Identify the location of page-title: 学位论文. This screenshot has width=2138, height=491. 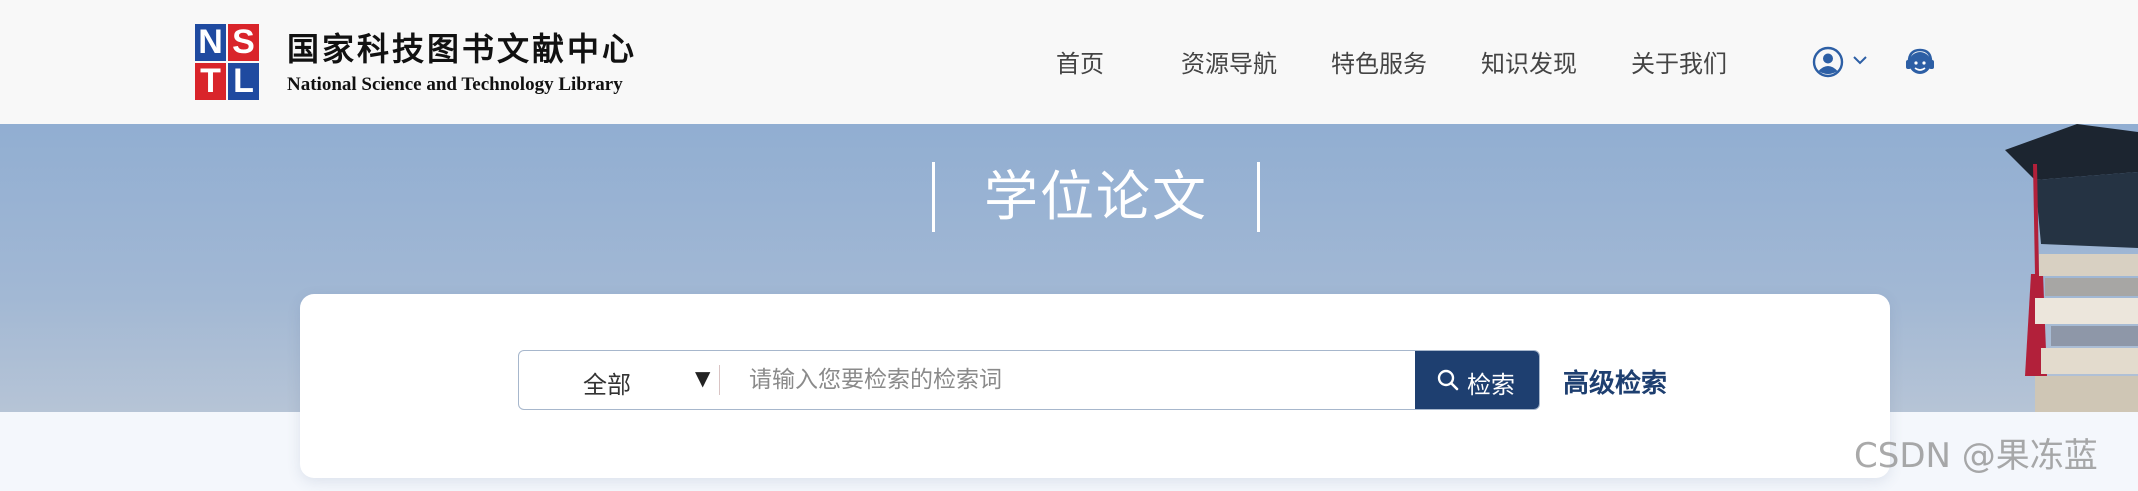
(1096, 196).